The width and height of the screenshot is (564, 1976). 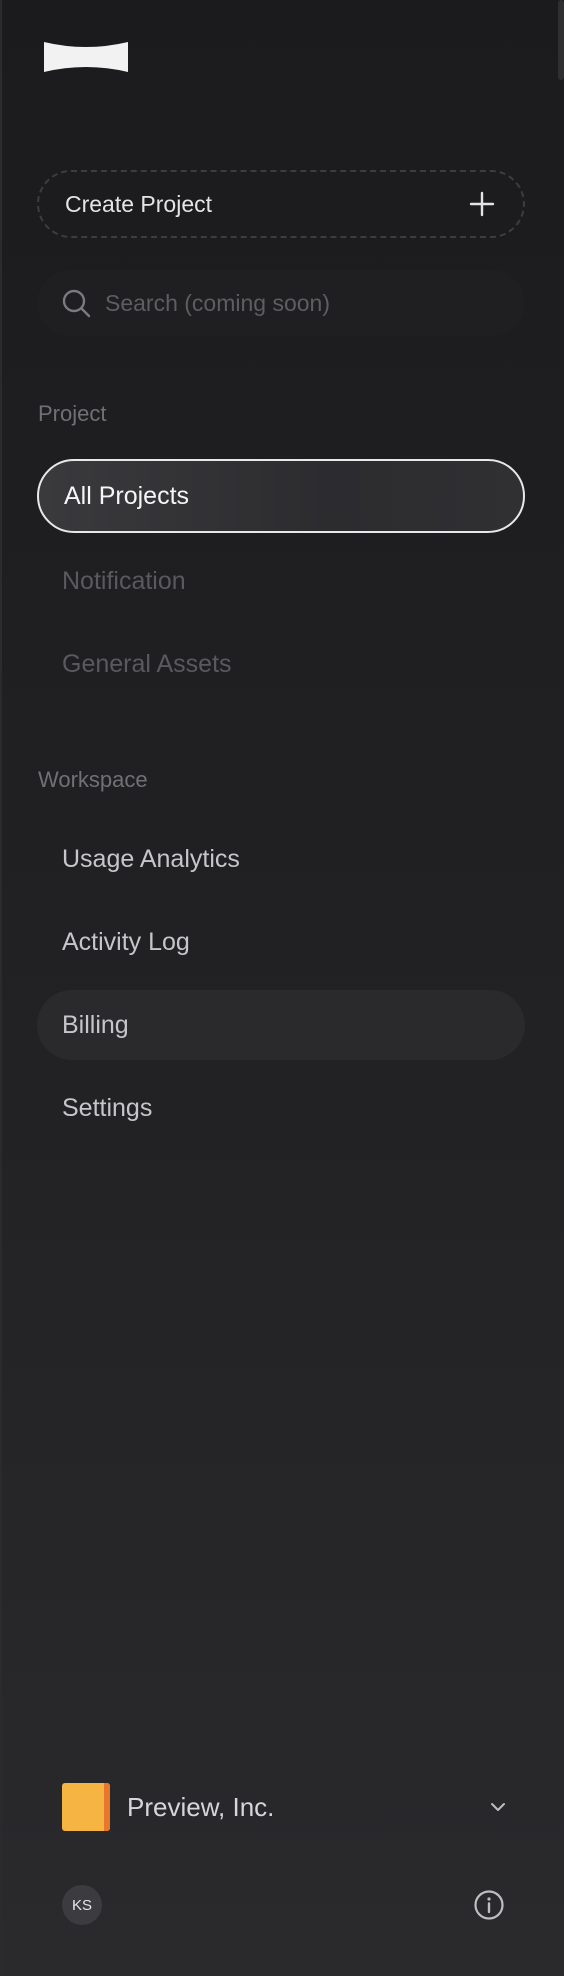 I want to click on info-icon, so click(x=489, y=1905).